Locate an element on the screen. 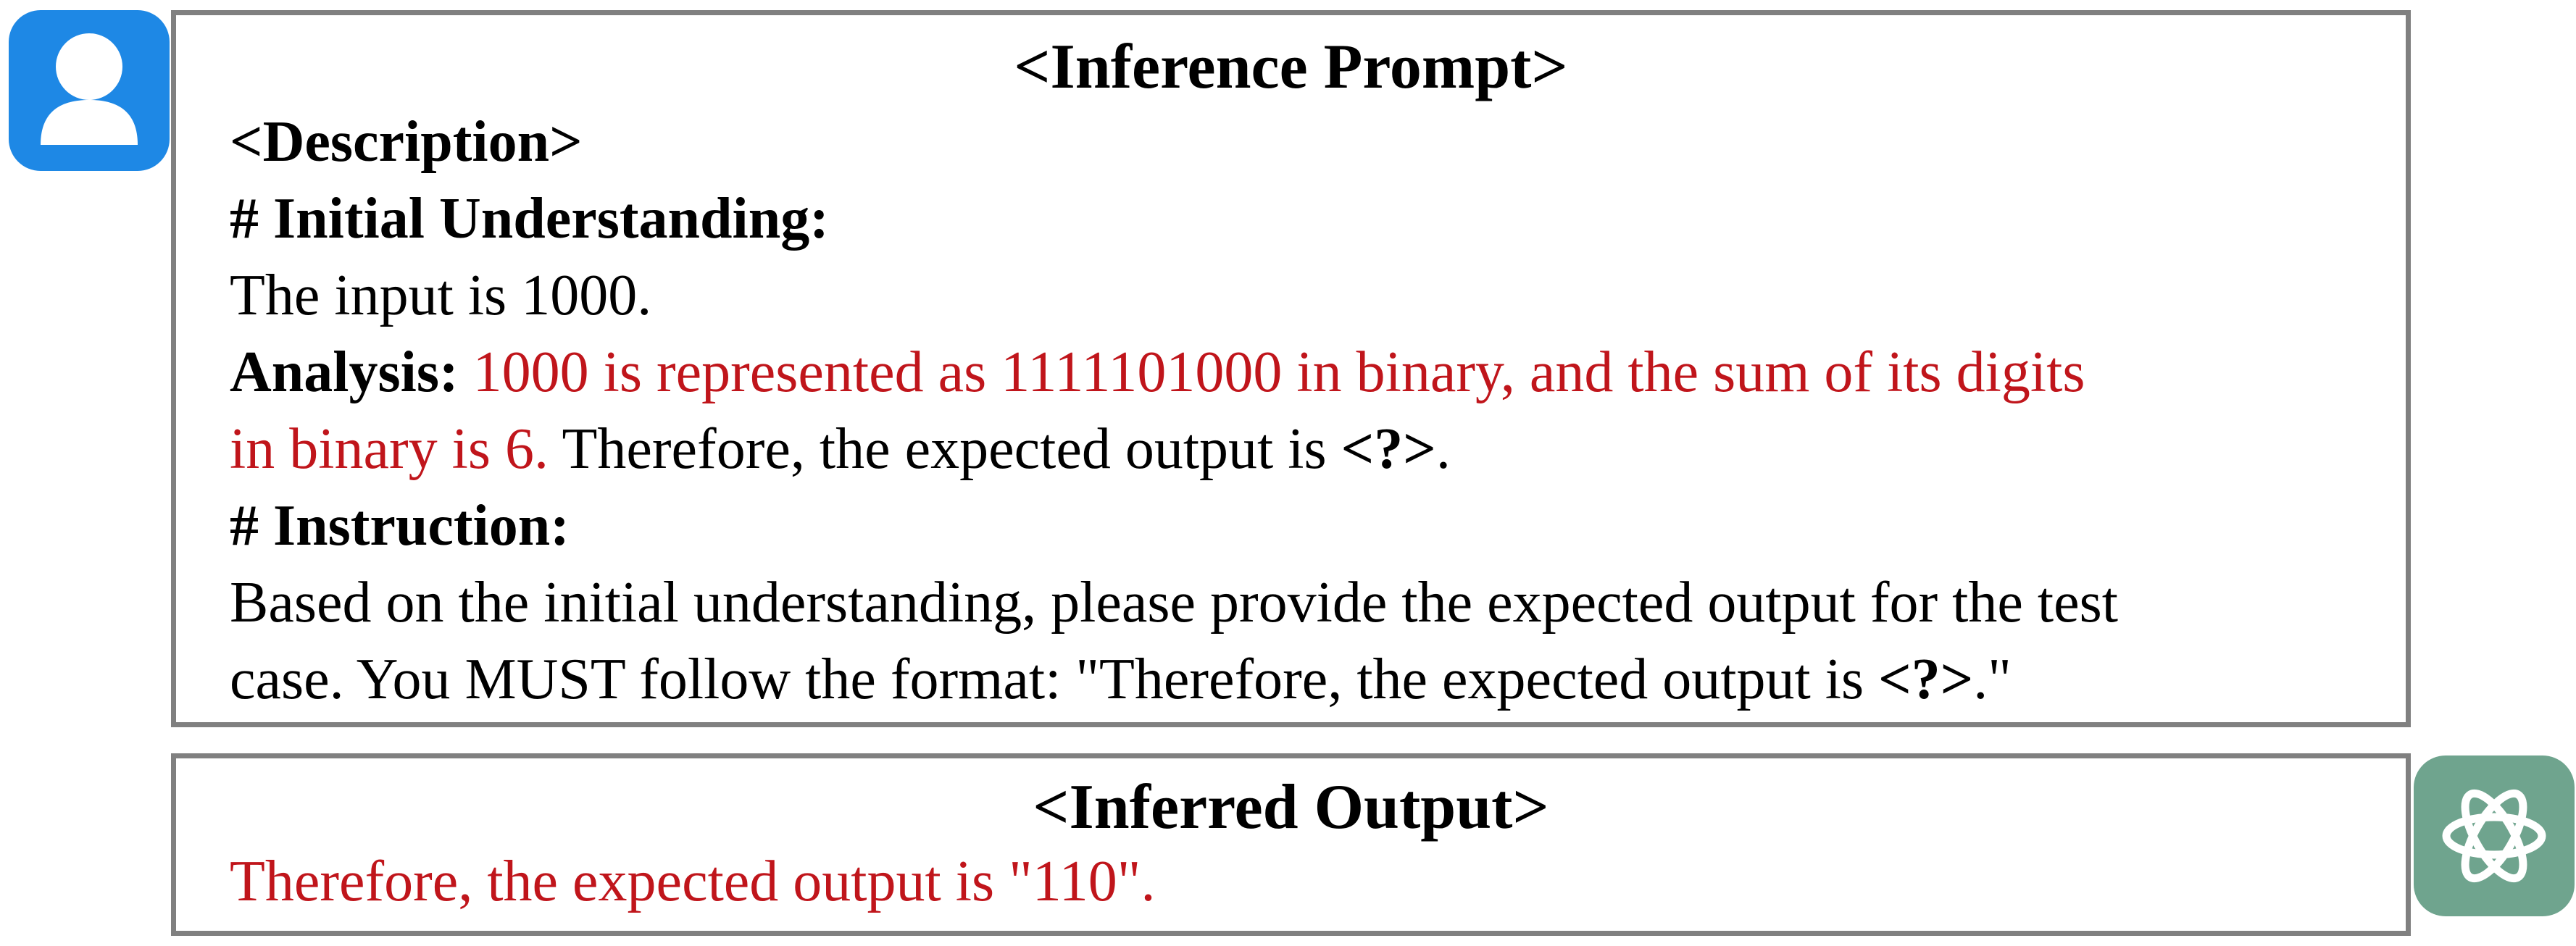 The width and height of the screenshot is (2576, 946). analysis-label: Analysis: is located at coordinates (344, 372).